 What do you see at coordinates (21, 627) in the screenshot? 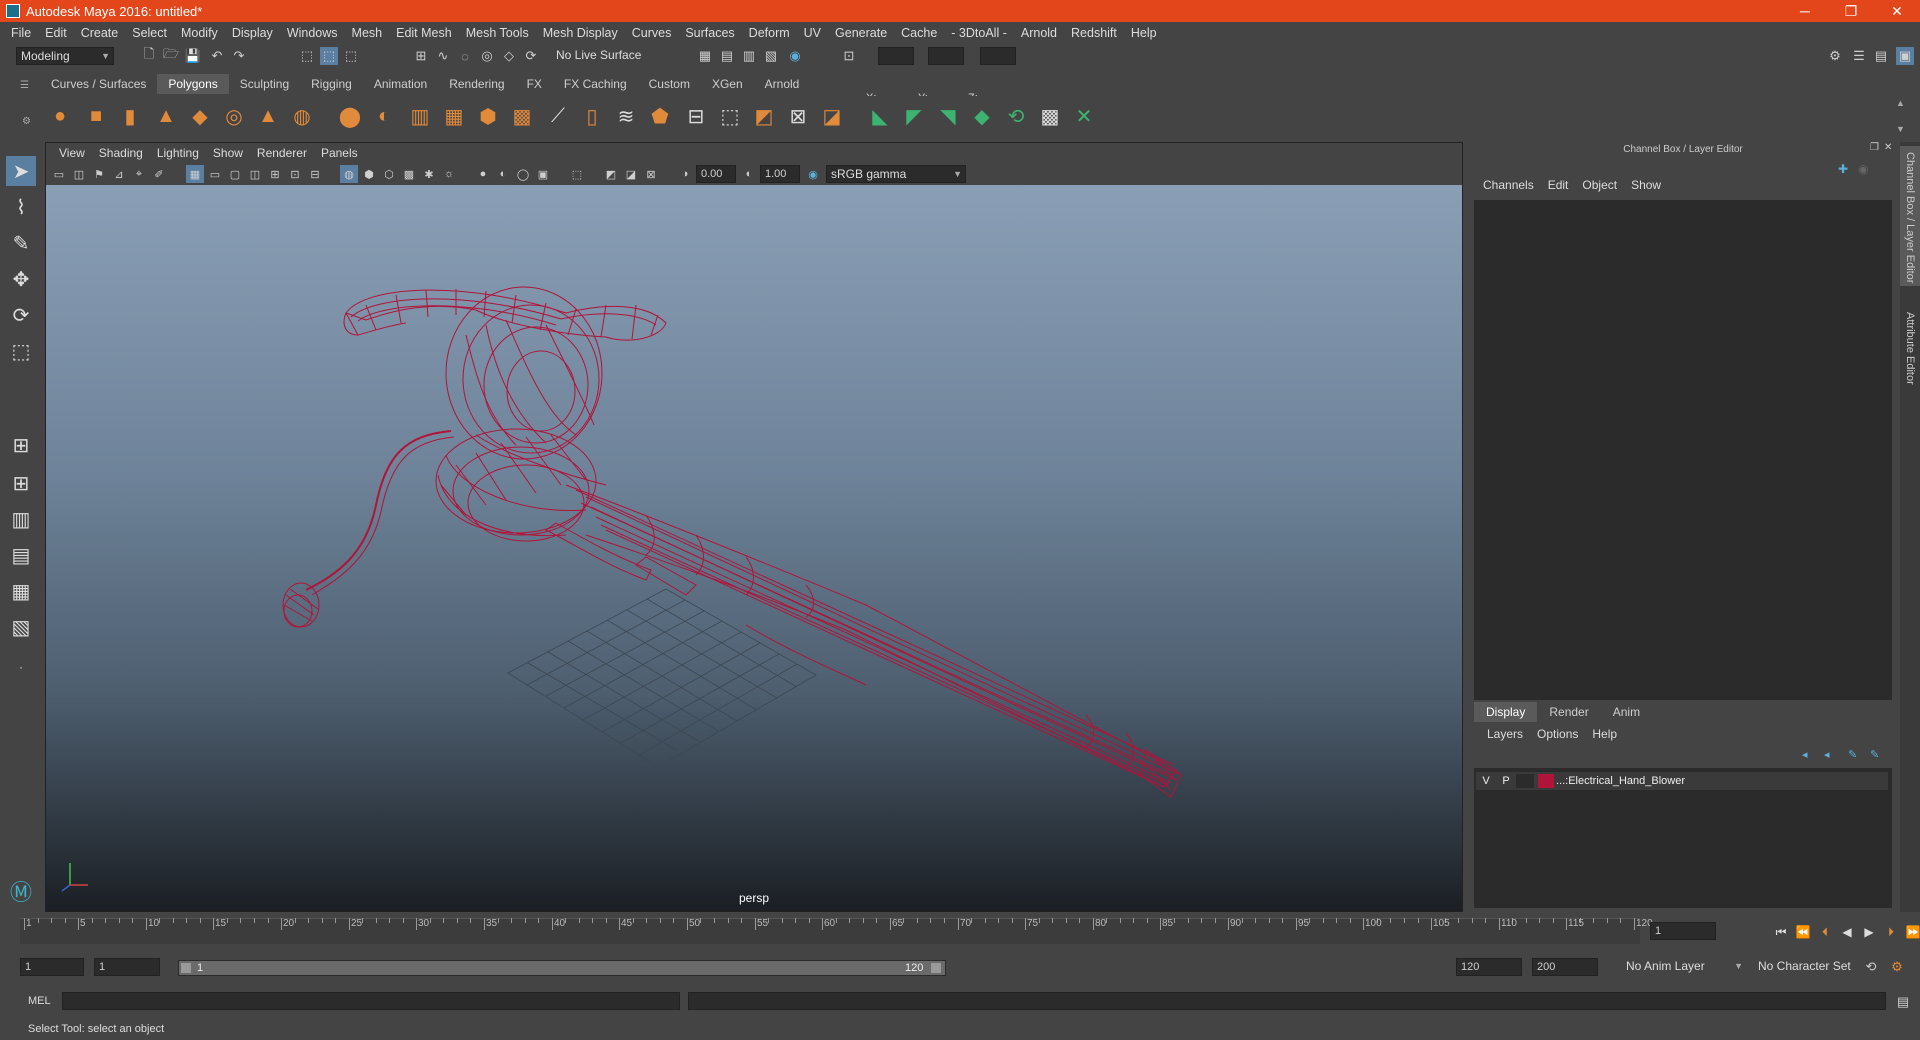
I see `hypershade-layout-icon: ▧` at bounding box center [21, 627].